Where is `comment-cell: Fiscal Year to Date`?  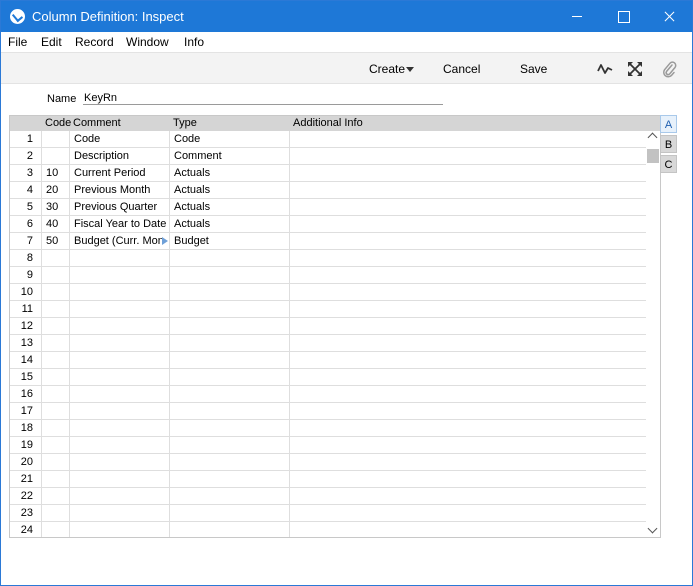 comment-cell: Fiscal Year to Date is located at coordinates (120, 224).